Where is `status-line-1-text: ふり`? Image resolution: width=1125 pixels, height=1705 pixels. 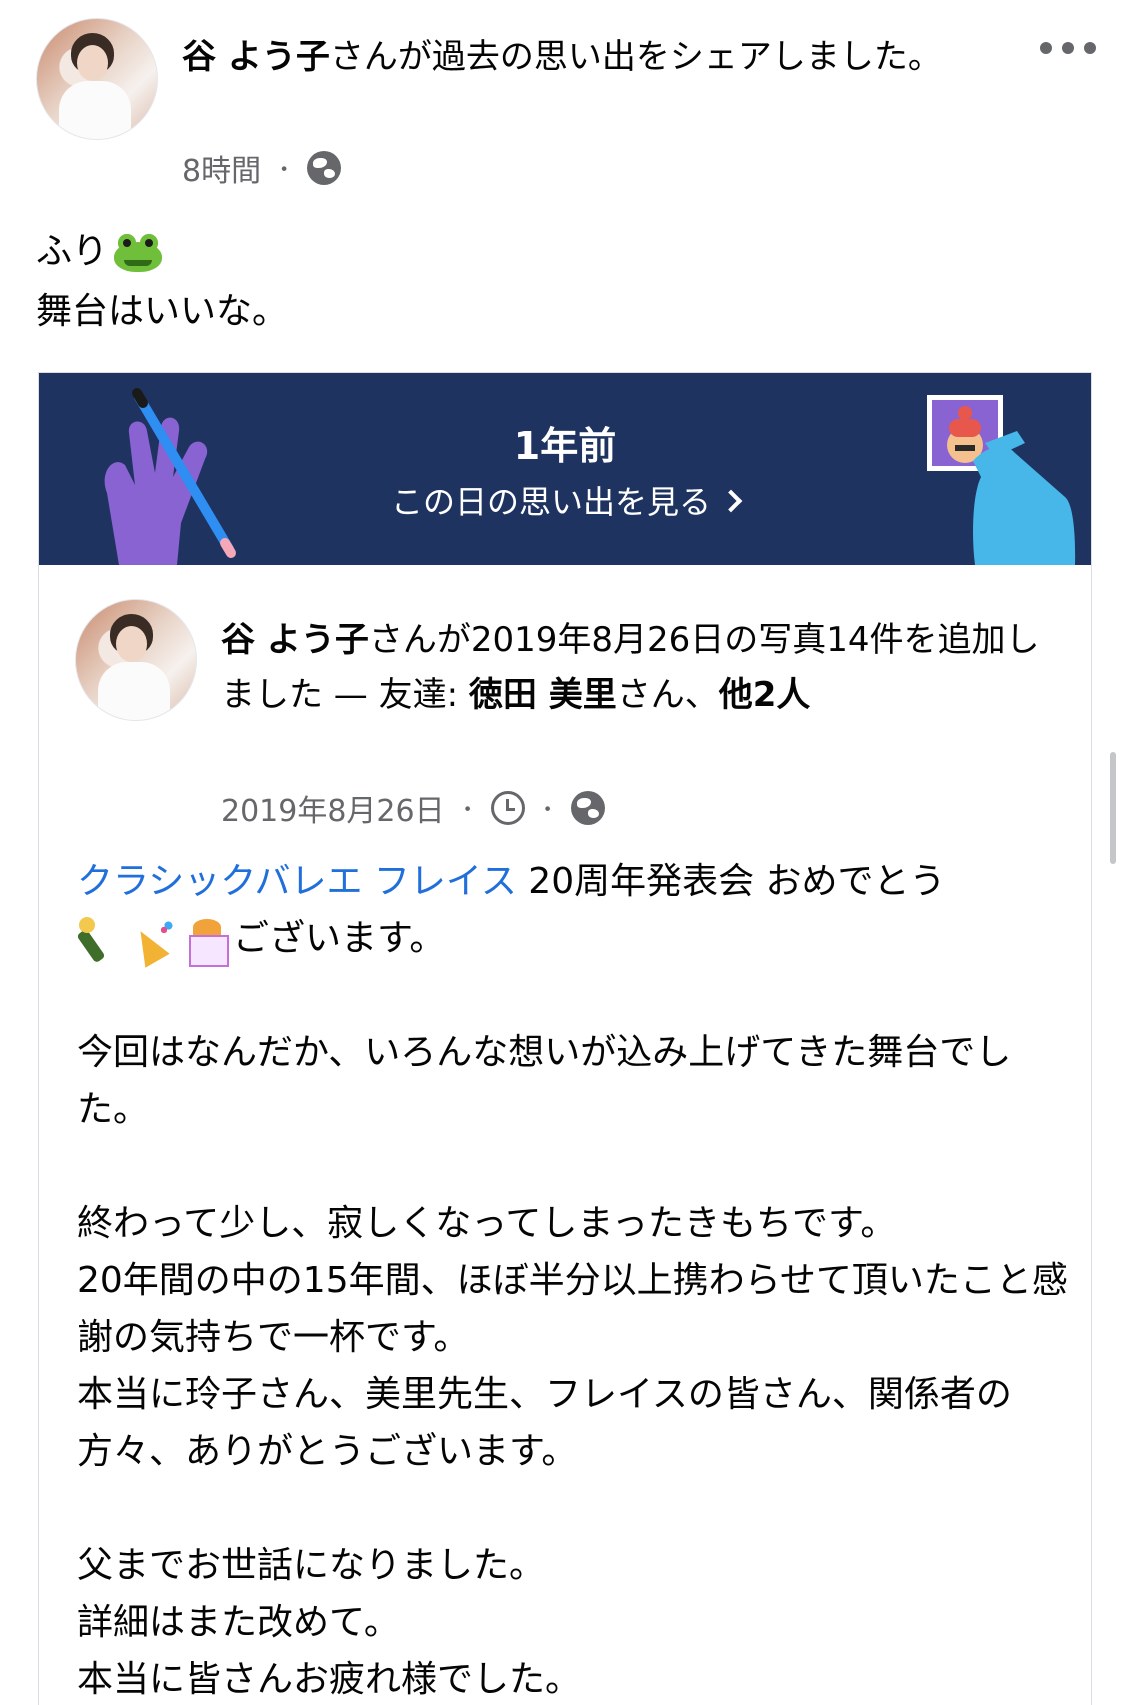
status-line-1-text: ふり is located at coordinates (72, 251).